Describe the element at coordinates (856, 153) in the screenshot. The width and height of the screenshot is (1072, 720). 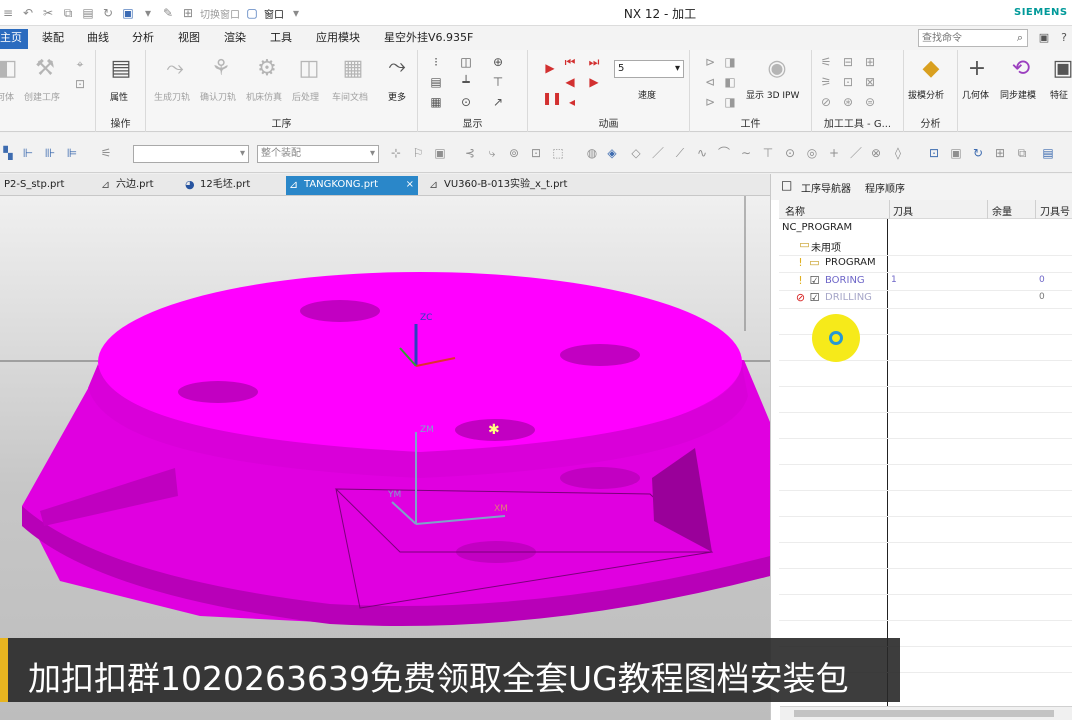
I see `existing-point-icon: ／` at that location.